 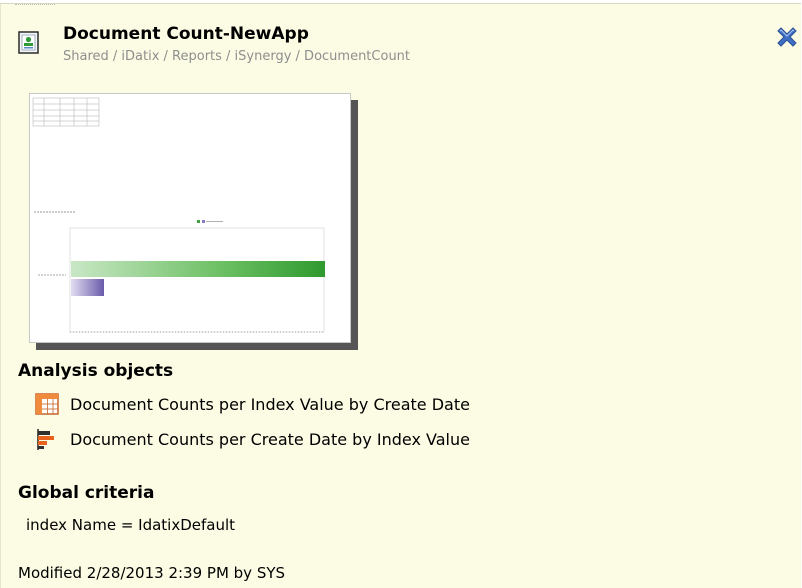 What do you see at coordinates (131, 525) in the screenshot?
I see `global-criteria-value: index Name = IdatixDefault` at bounding box center [131, 525].